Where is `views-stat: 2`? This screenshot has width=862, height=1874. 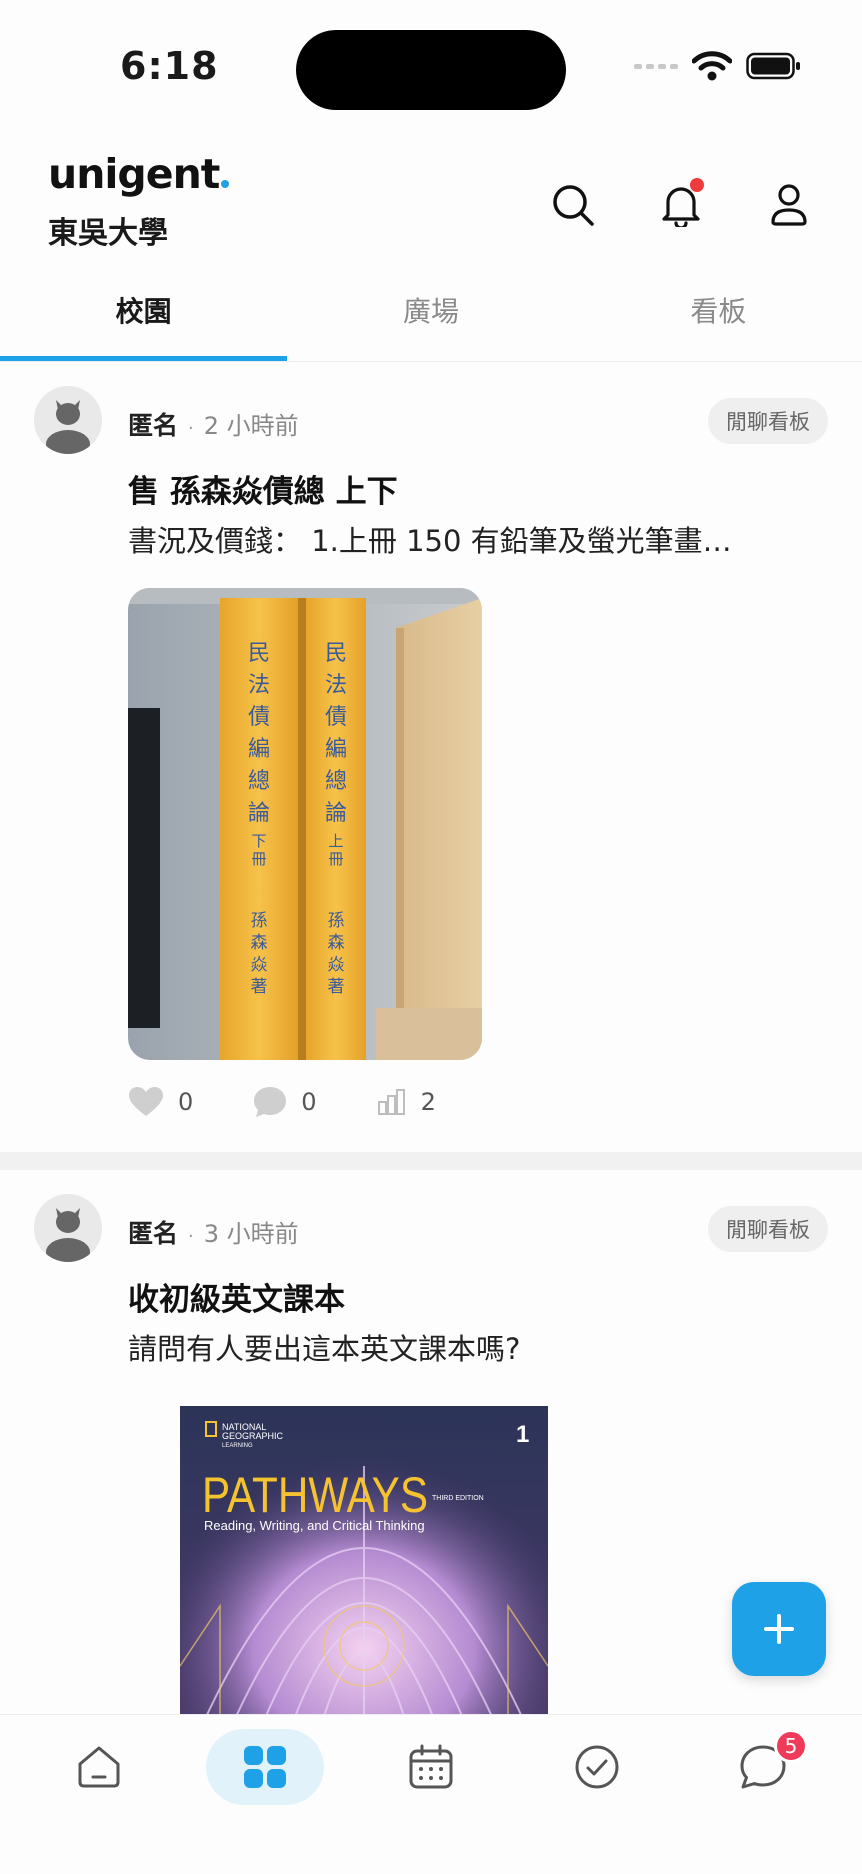 views-stat: 2 is located at coordinates (406, 1102).